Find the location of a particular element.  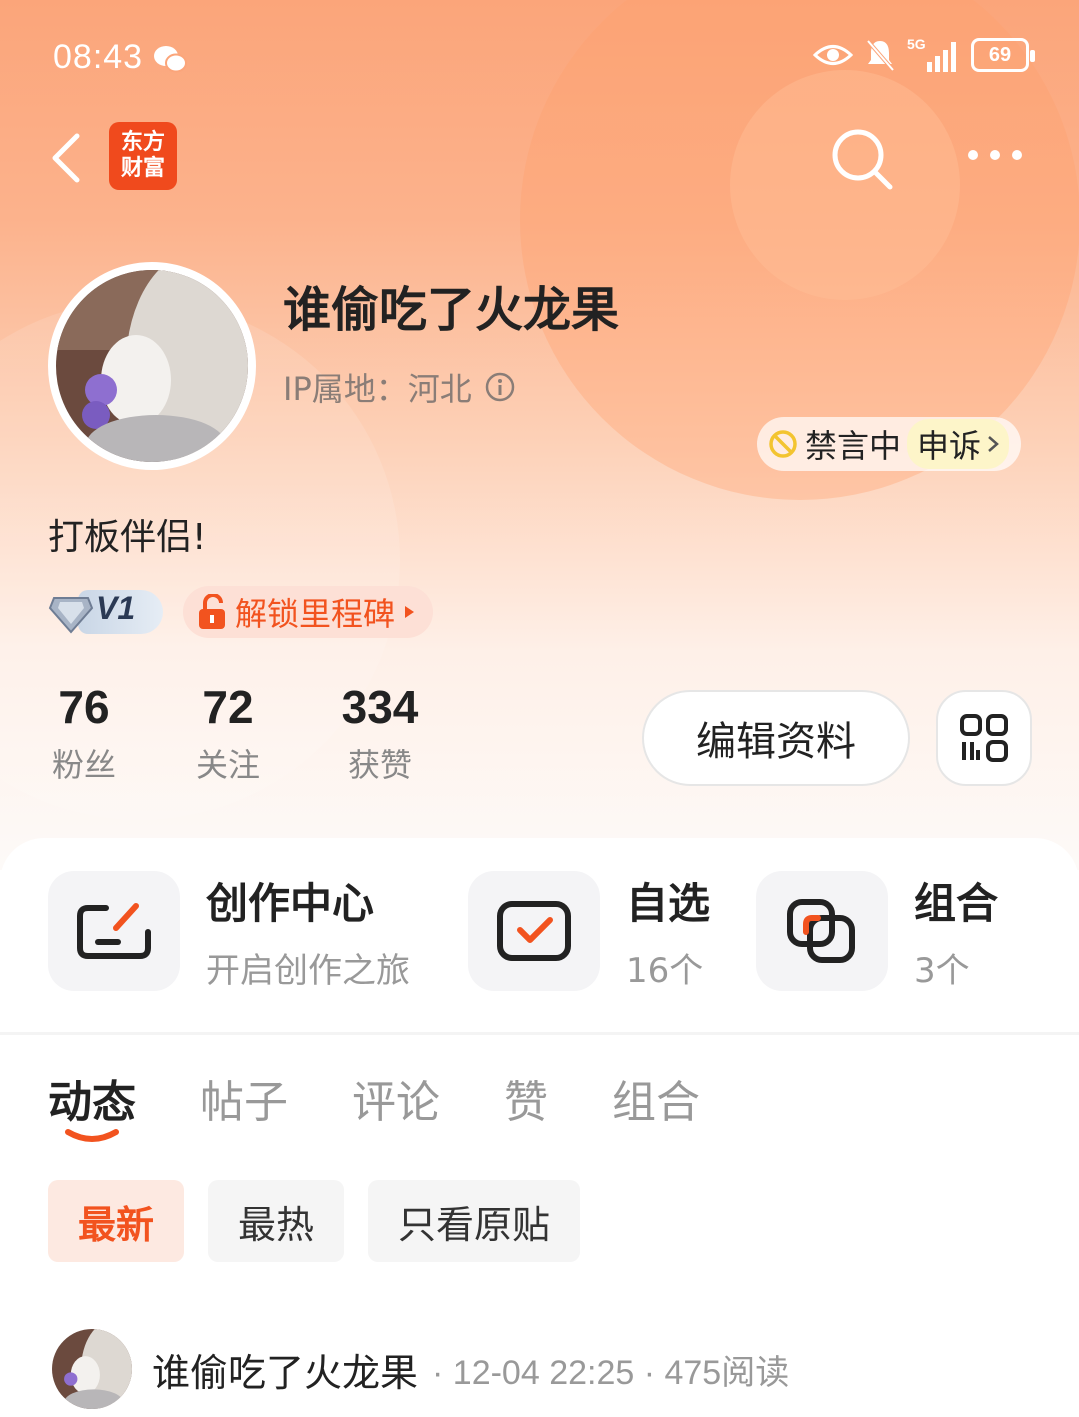

entry-creator-center: 创作中心 开启创作之旅 is located at coordinates (229, 931).